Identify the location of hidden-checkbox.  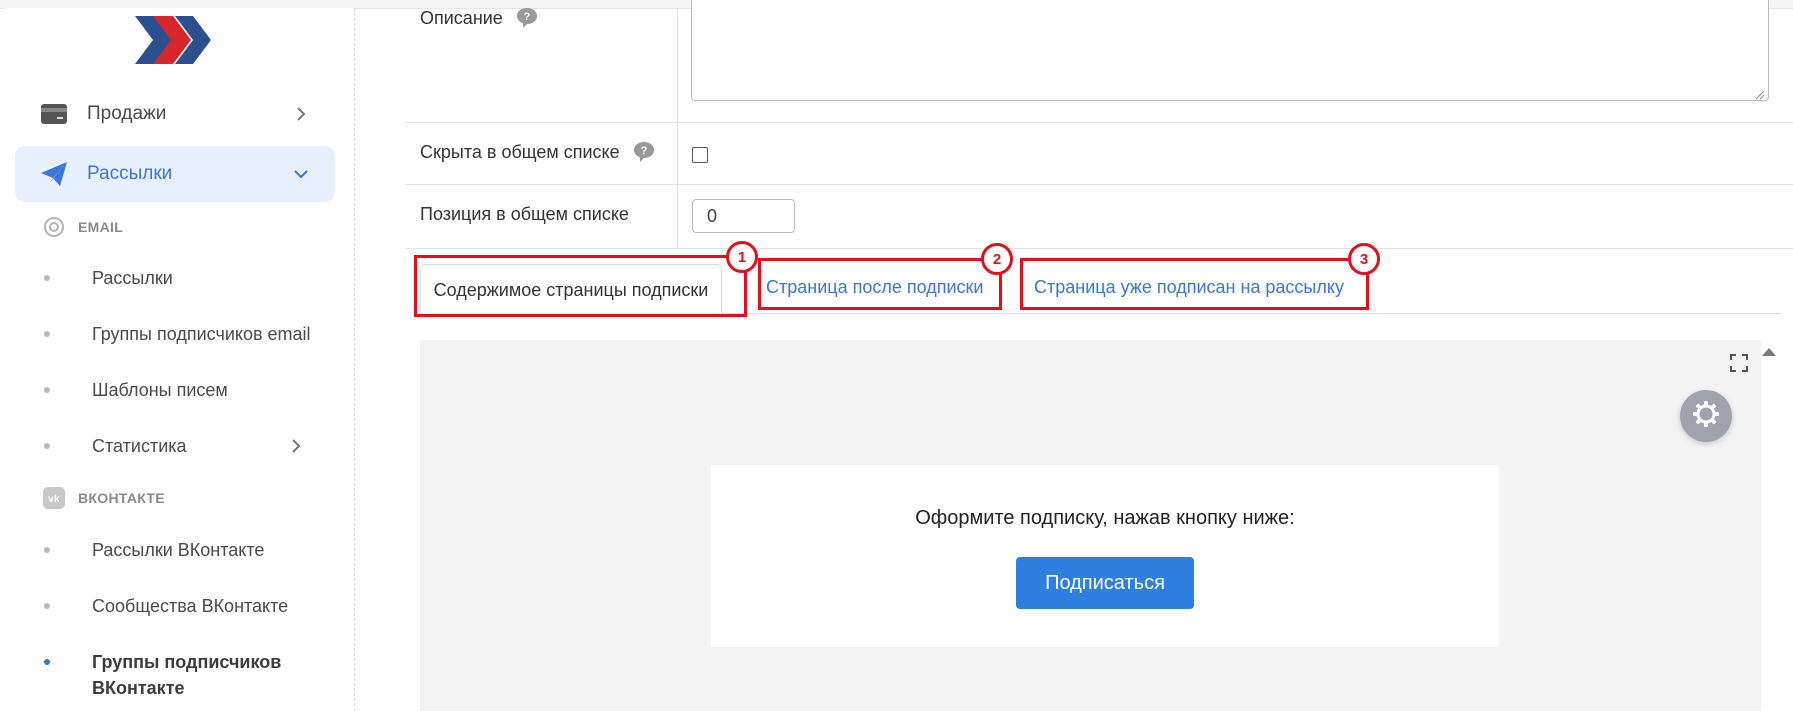
(700, 155).